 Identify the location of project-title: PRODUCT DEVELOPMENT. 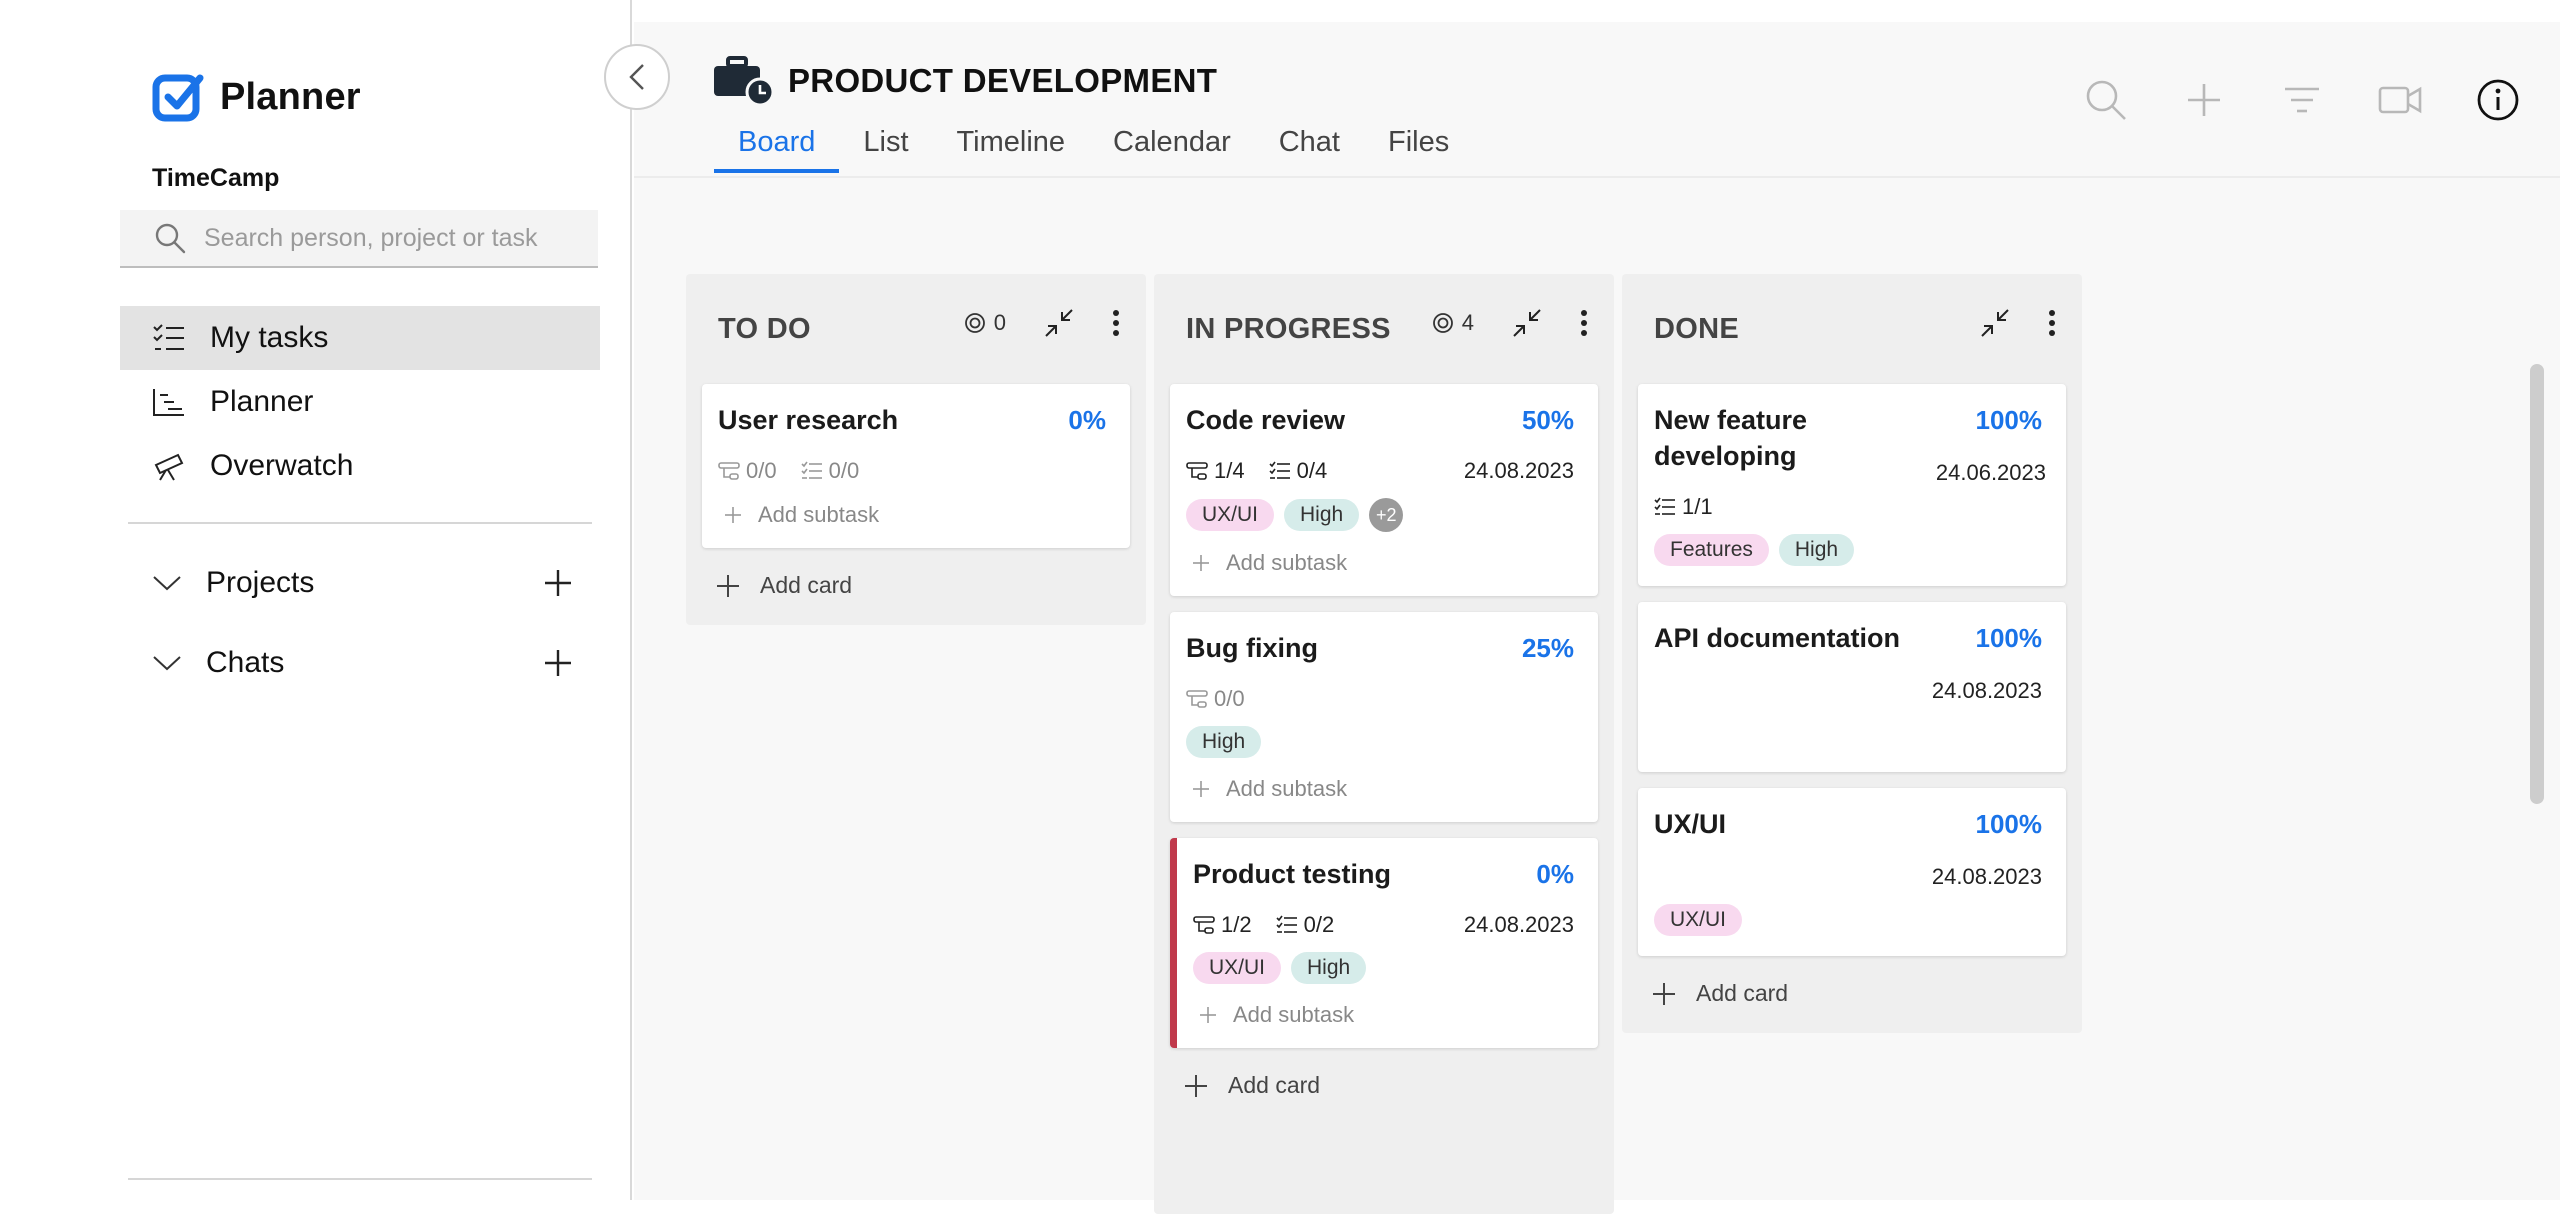
(964, 81).